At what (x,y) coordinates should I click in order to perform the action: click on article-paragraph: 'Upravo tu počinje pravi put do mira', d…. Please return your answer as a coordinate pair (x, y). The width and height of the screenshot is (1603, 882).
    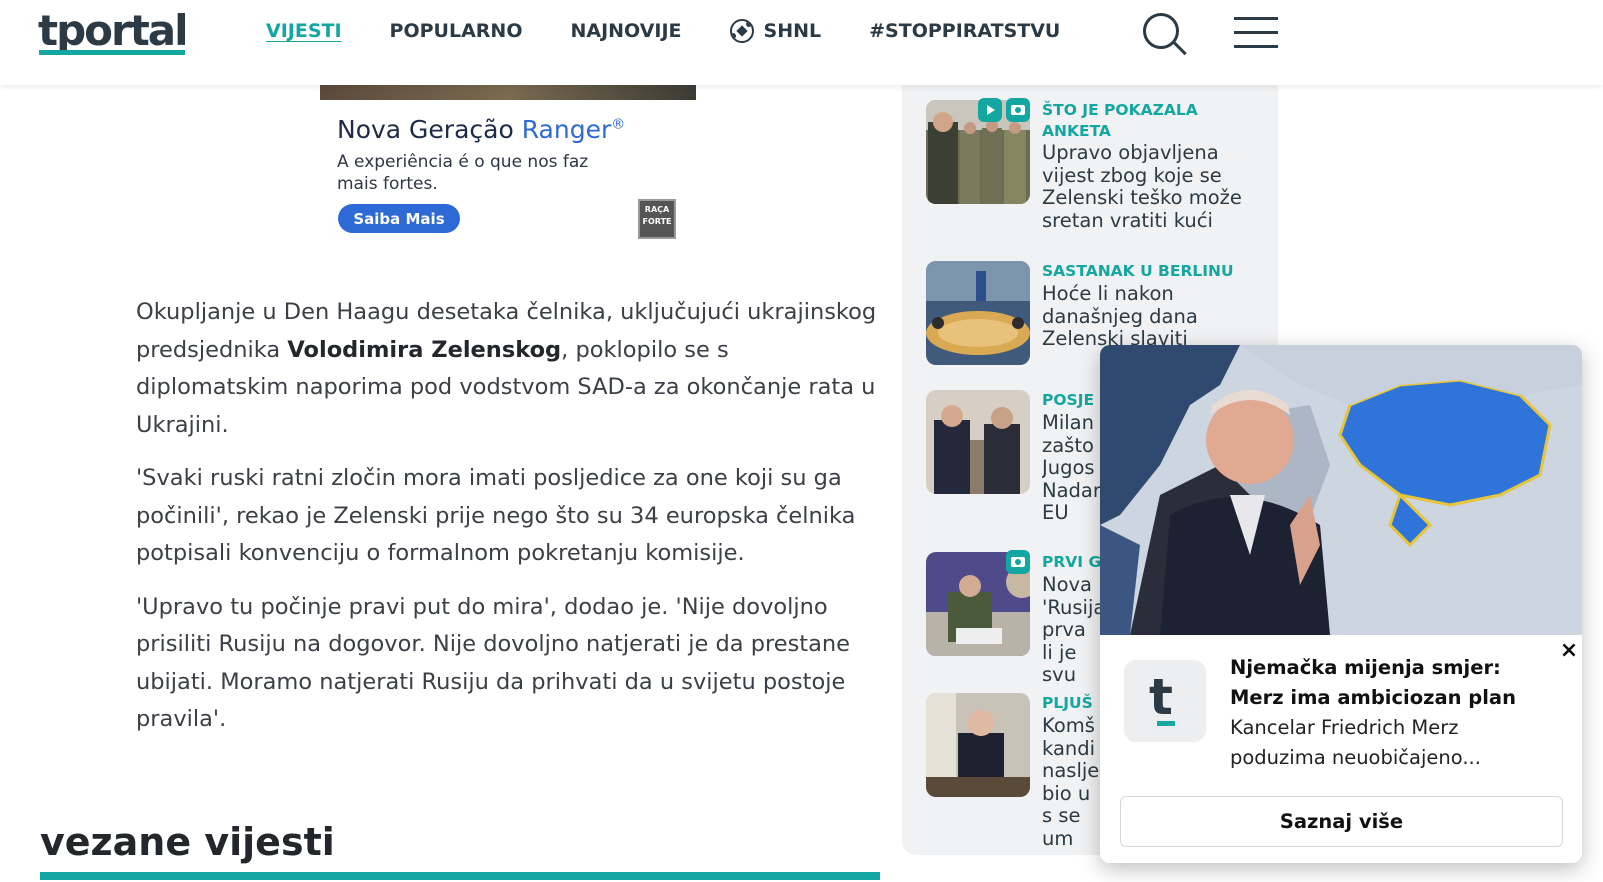
    Looking at the image, I should click on (493, 663).